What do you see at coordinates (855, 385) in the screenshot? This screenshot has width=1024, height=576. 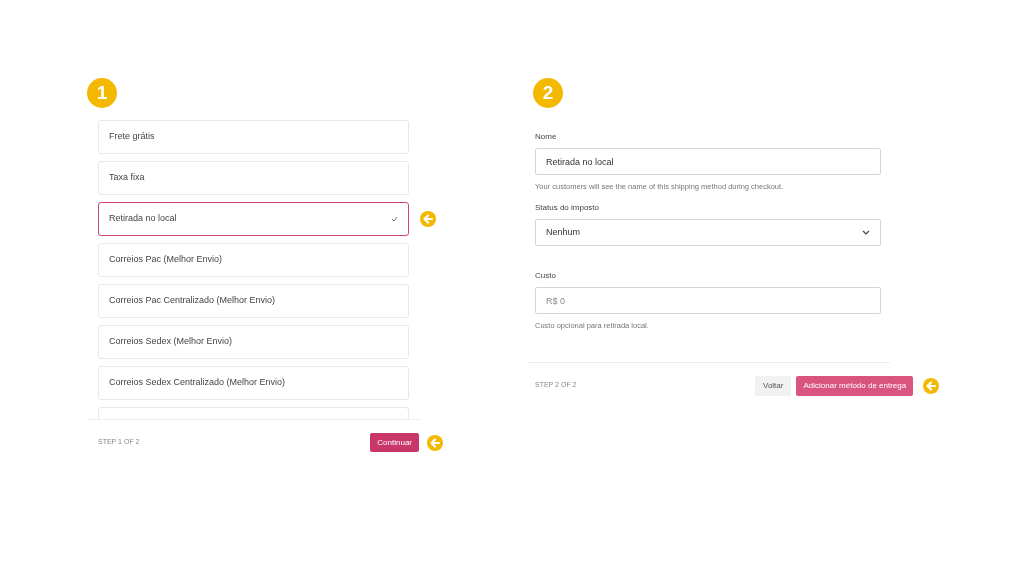 I see `add-shipping-method-button: Adicionar método de entrega` at bounding box center [855, 385].